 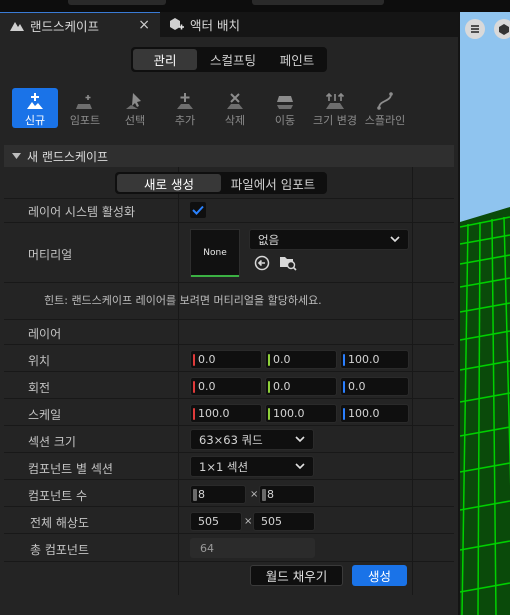 I want to click on component-count-y-value: 8, so click(x=270, y=494).